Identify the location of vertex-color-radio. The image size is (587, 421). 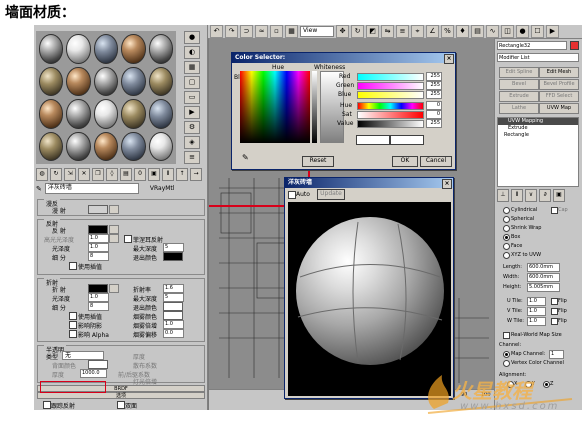
(506, 363).